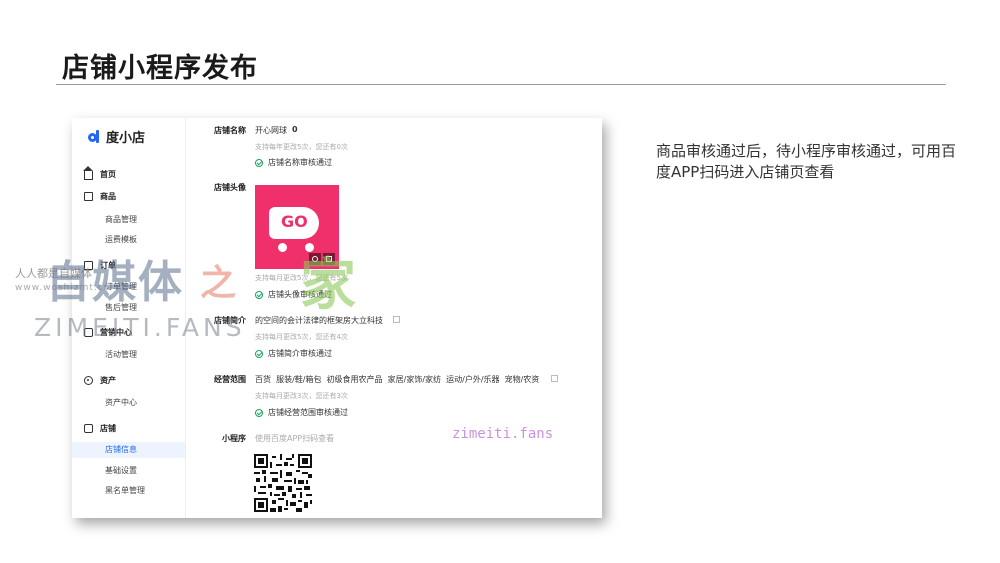  I want to click on zoom-icon, so click(315, 259).